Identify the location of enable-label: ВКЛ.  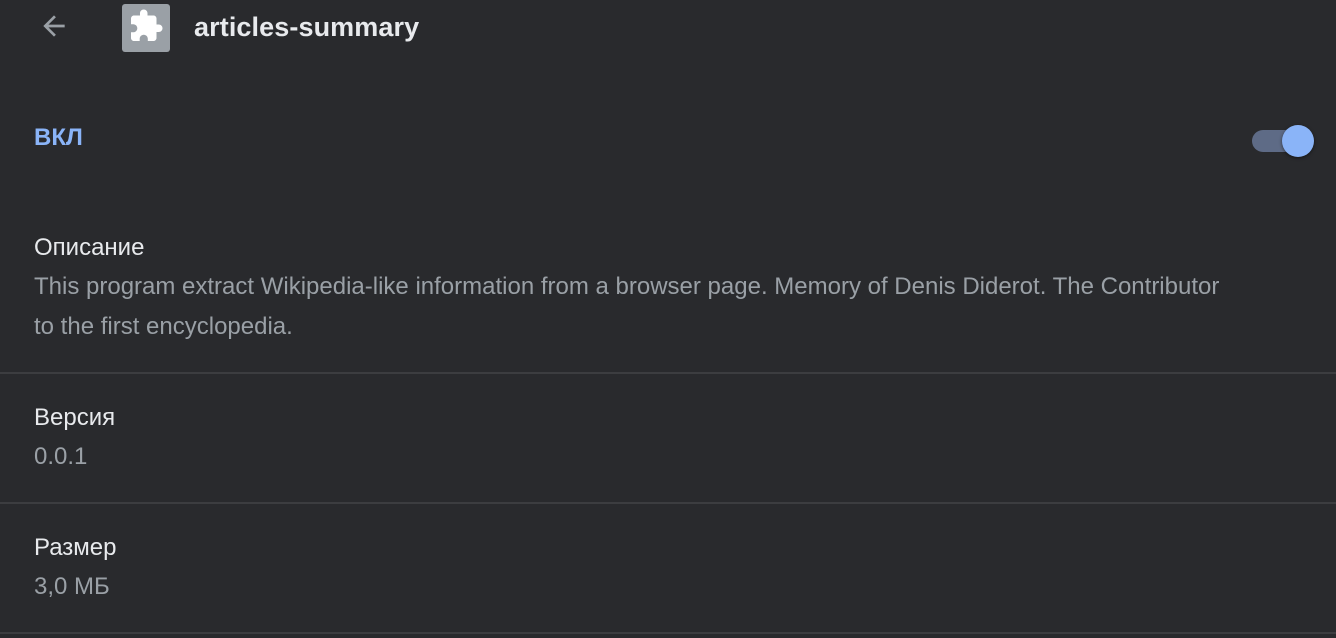
(58, 137).